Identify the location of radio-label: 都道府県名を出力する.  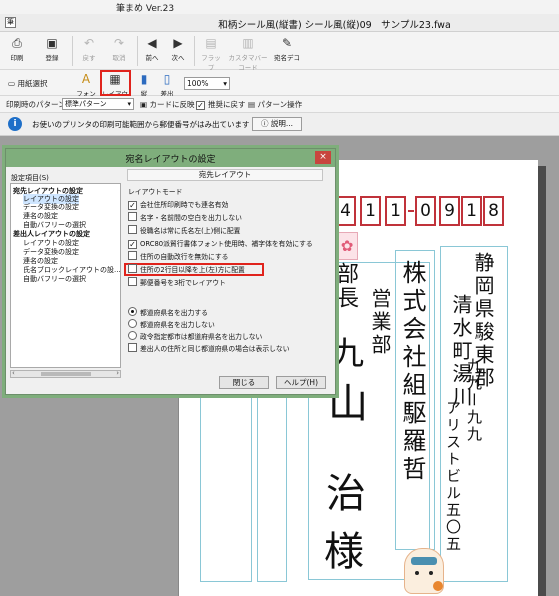
(174, 313).